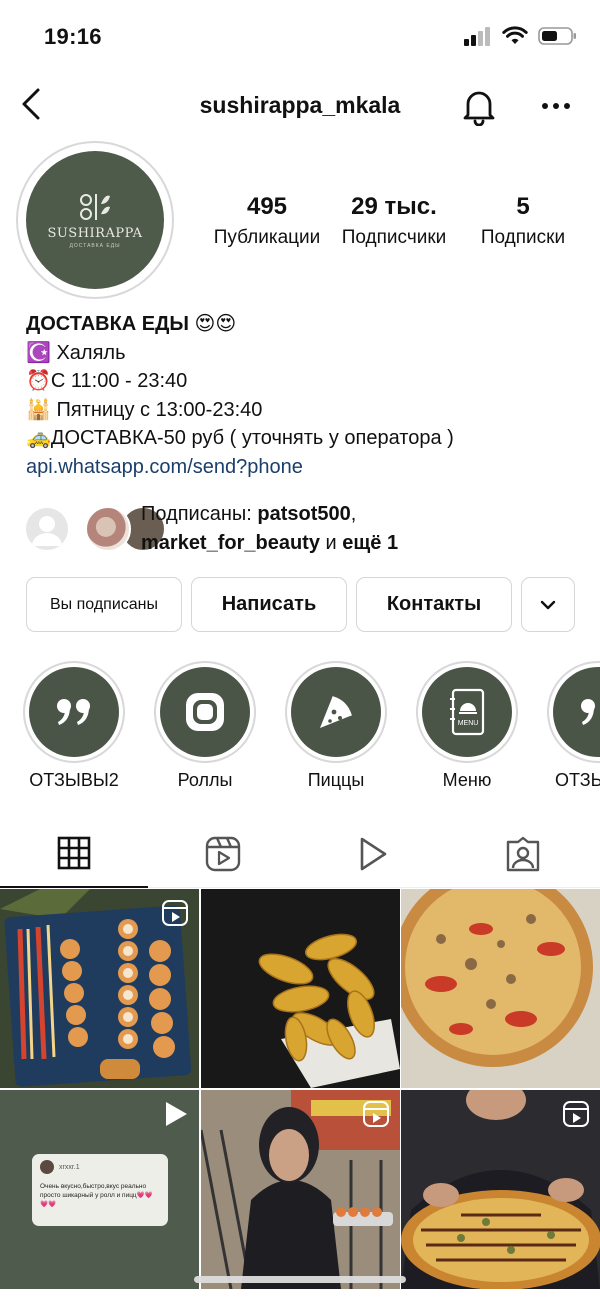 The width and height of the screenshot is (600, 1298). I want to click on profile-avatar: SUSHIRAPPA ДОСТАВКА ЕДЫ, so click(95, 220).